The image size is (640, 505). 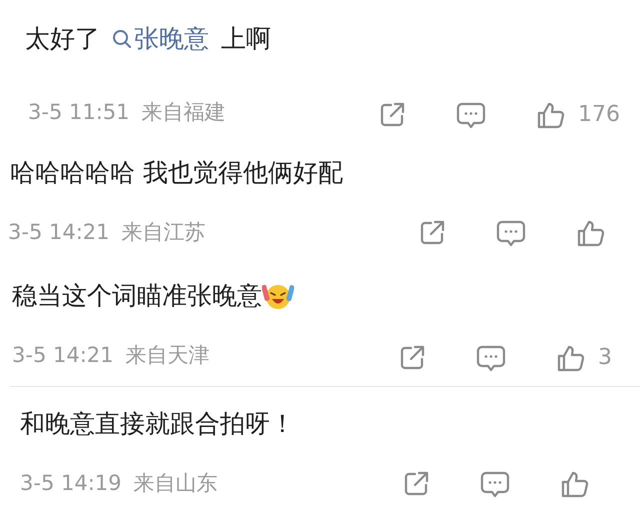 I want to click on comment-text: 太好了 张晚意 上啊, so click(x=148, y=39).